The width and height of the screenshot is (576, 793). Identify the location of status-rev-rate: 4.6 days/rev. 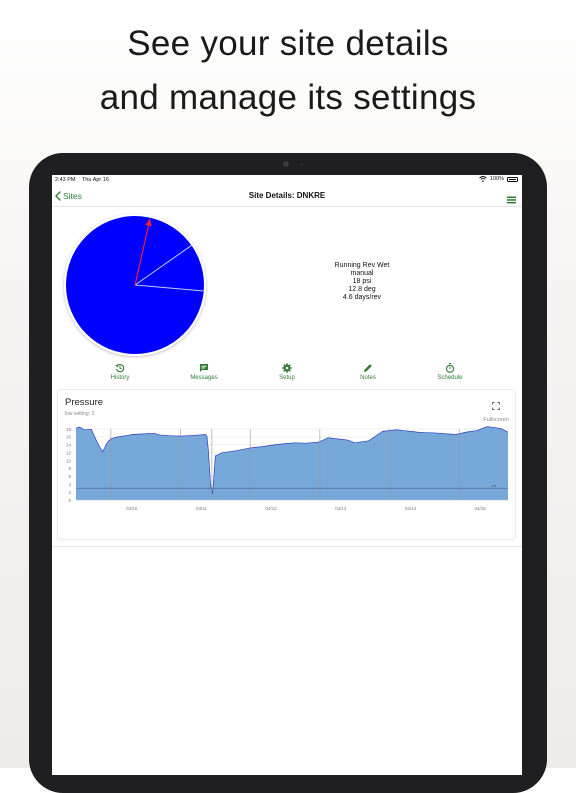
(362, 297).